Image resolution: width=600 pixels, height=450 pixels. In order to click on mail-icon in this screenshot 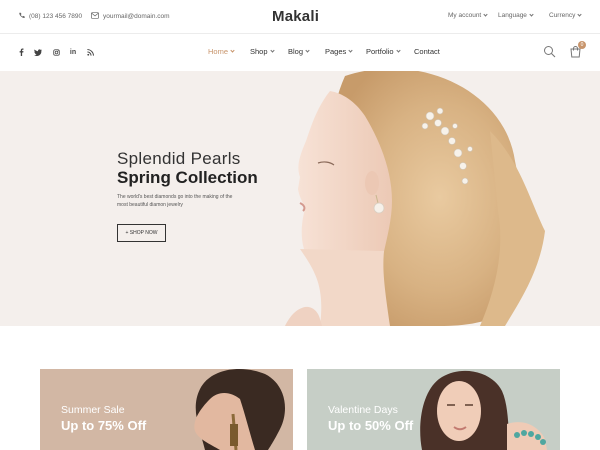, I will do `click(95, 16)`.